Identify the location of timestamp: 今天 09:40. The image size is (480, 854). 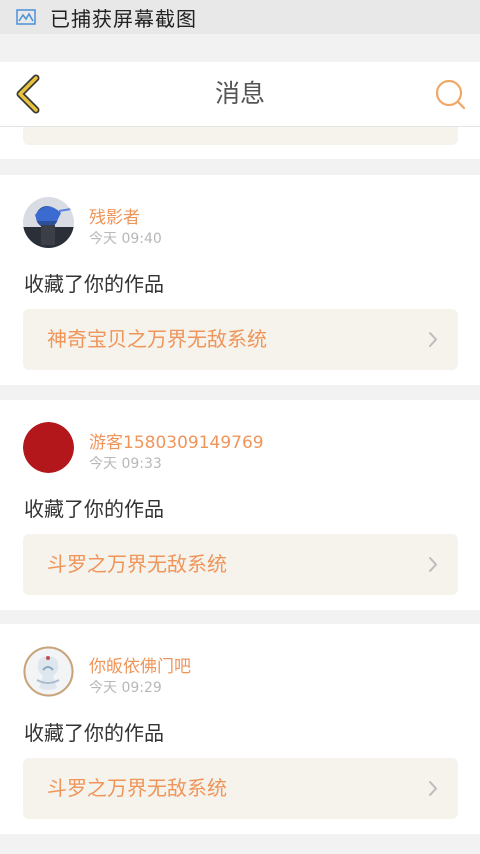
(125, 239).